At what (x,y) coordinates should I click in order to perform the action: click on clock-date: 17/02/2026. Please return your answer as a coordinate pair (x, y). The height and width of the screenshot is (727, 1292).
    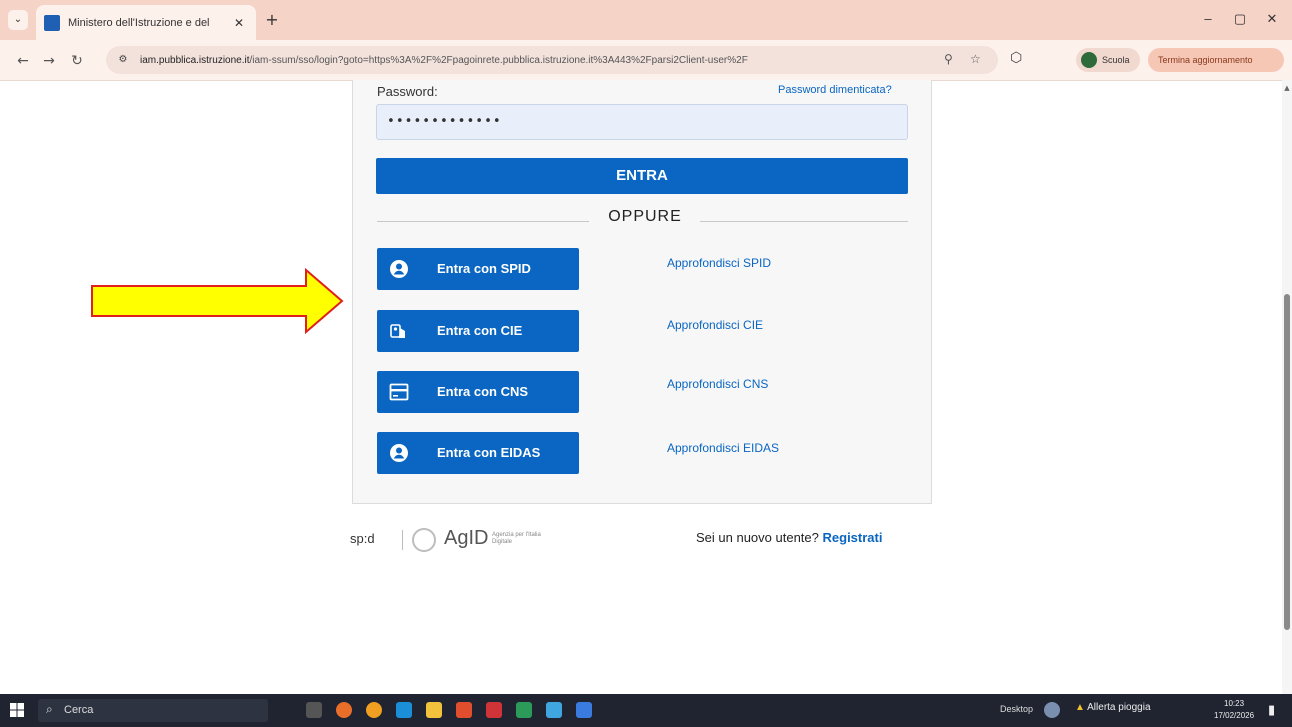
    Looking at the image, I should click on (1234, 715).